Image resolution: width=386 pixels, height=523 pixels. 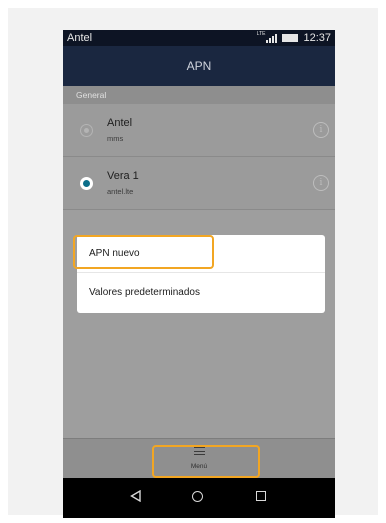 What do you see at coordinates (261, 496) in the screenshot?
I see `recent-square-icon` at bounding box center [261, 496].